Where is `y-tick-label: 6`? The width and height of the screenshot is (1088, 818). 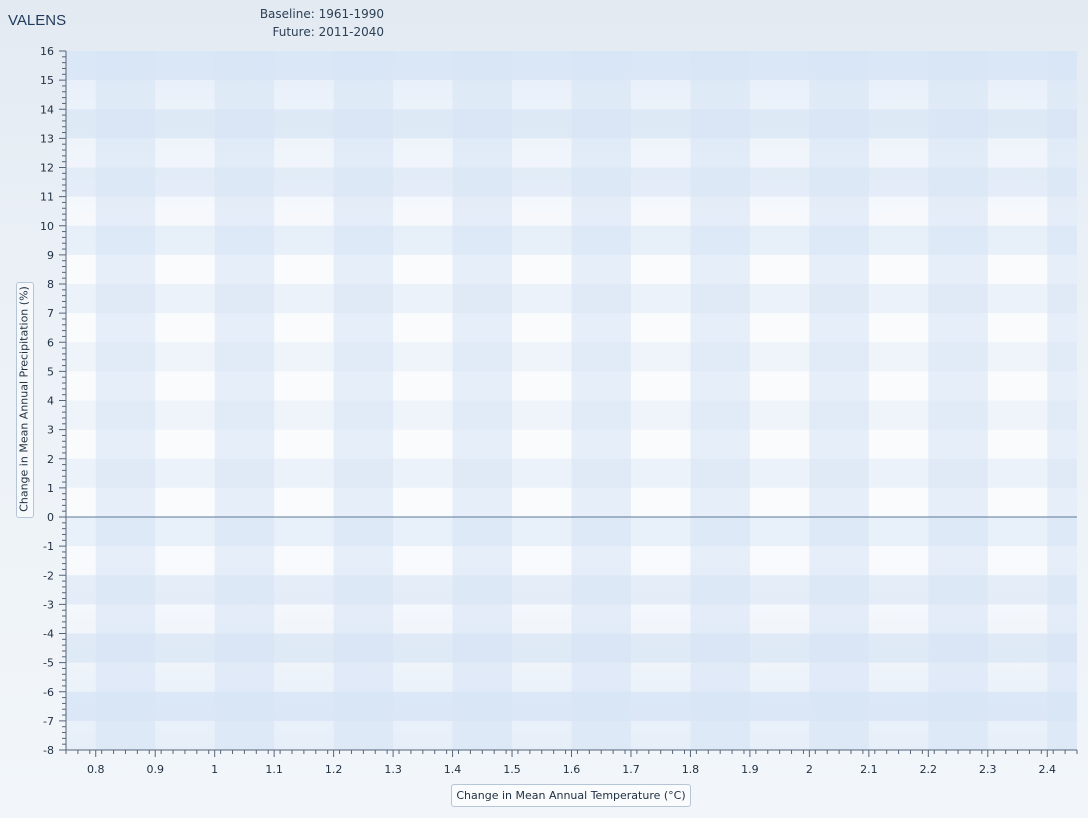 y-tick-label: 6 is located at coordinates (50, 342).